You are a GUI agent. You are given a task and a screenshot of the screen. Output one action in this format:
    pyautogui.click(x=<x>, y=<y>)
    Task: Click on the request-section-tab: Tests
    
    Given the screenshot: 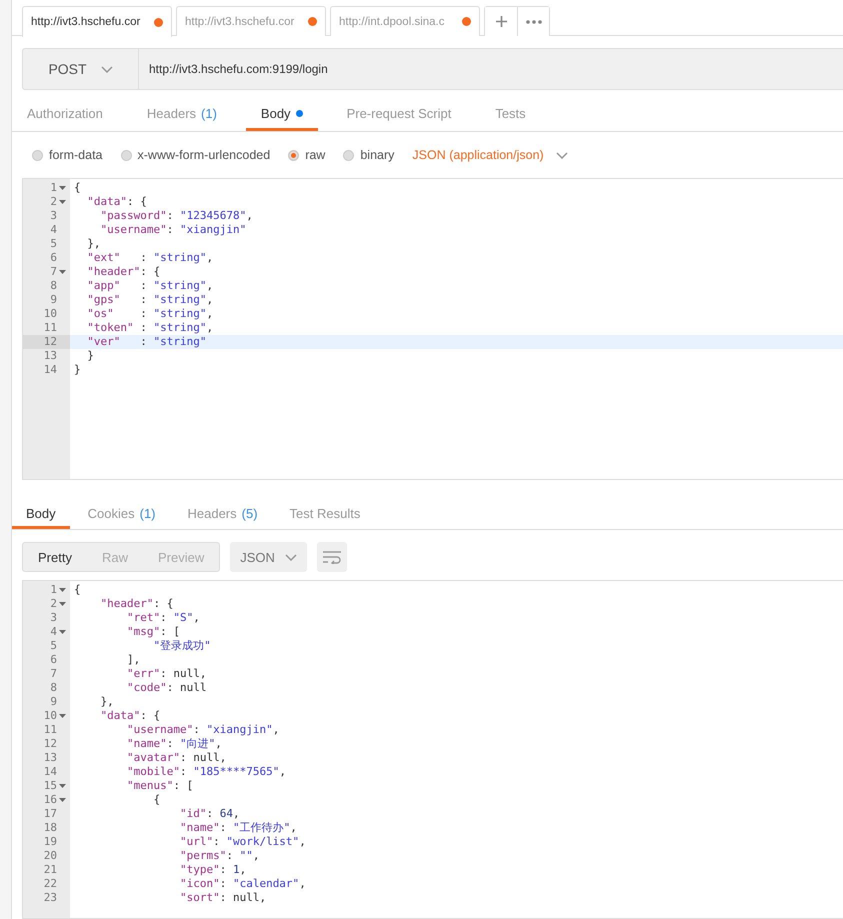 What is the action you would take?
    pyautogui.click(x=510, y=114)
    